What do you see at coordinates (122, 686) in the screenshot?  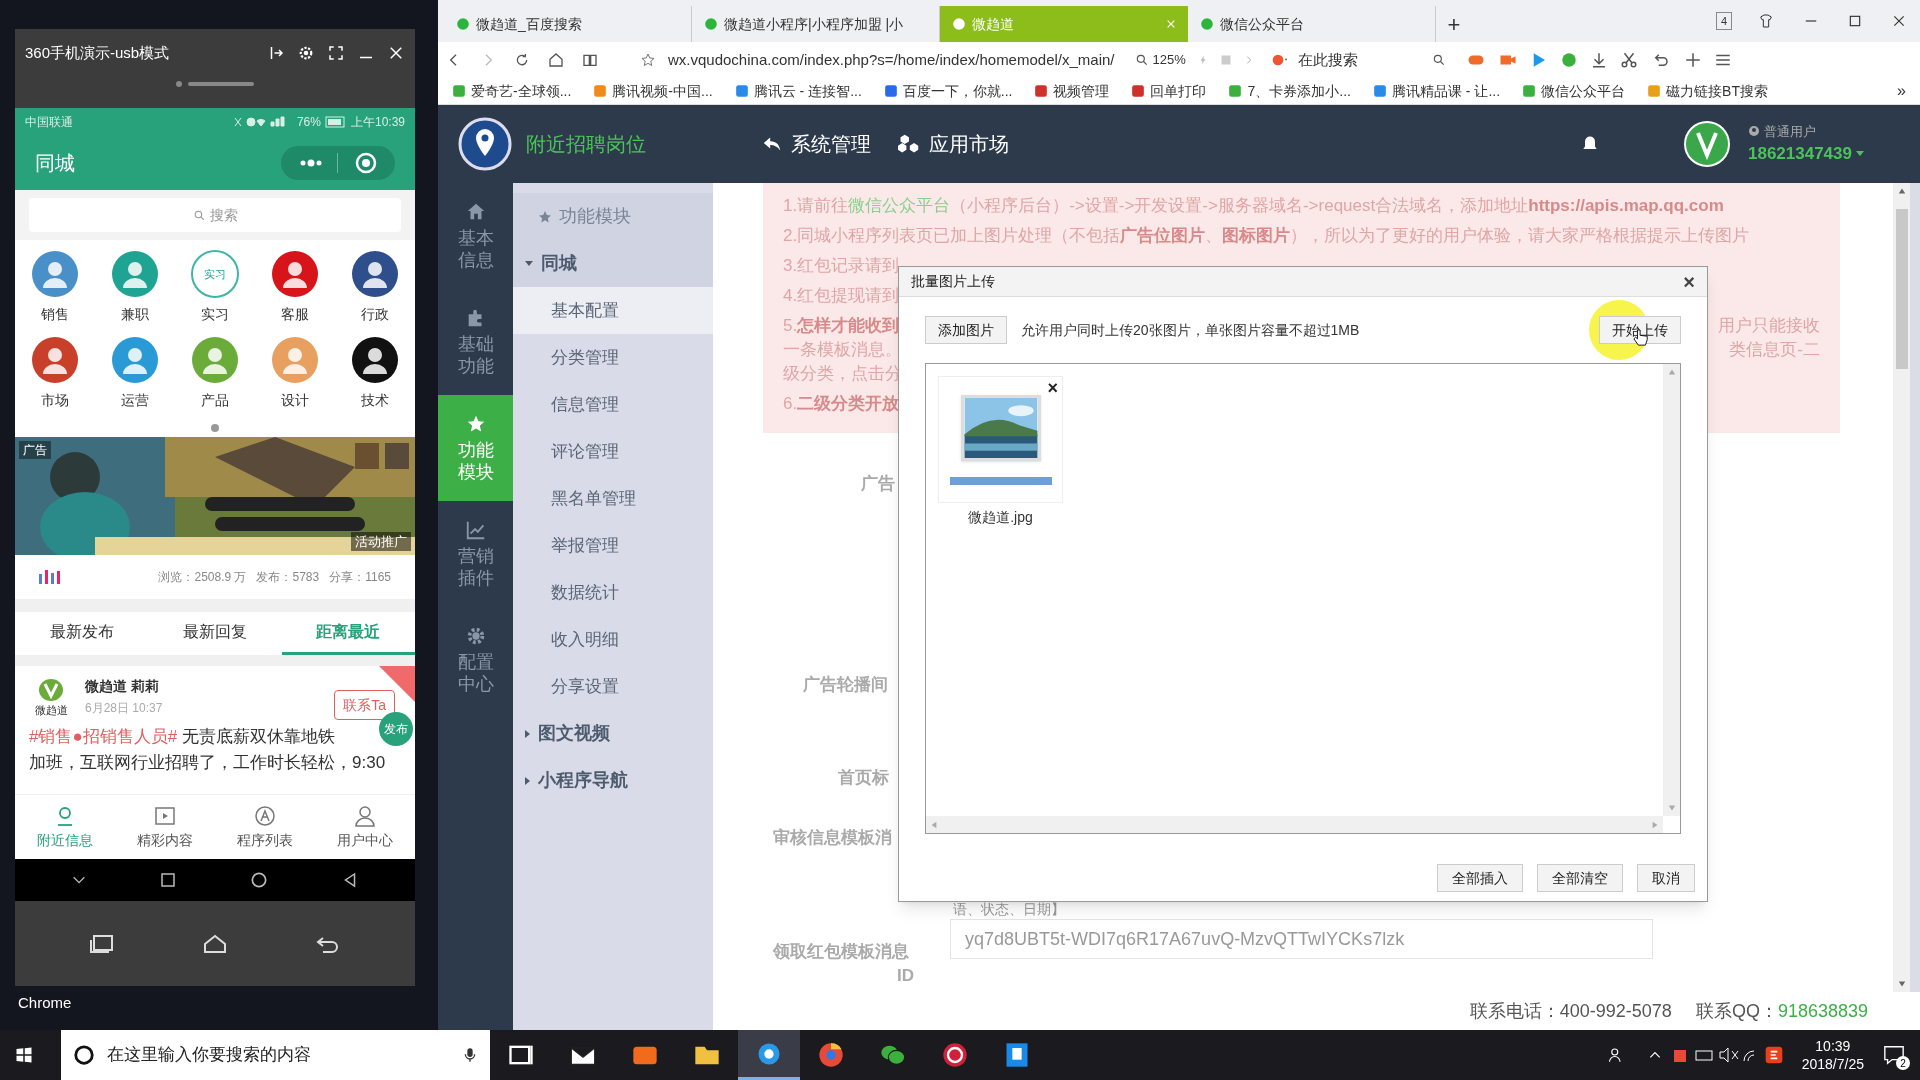 I see `author-name: 微趋道 莉莉` at bounding box center [122, 686].